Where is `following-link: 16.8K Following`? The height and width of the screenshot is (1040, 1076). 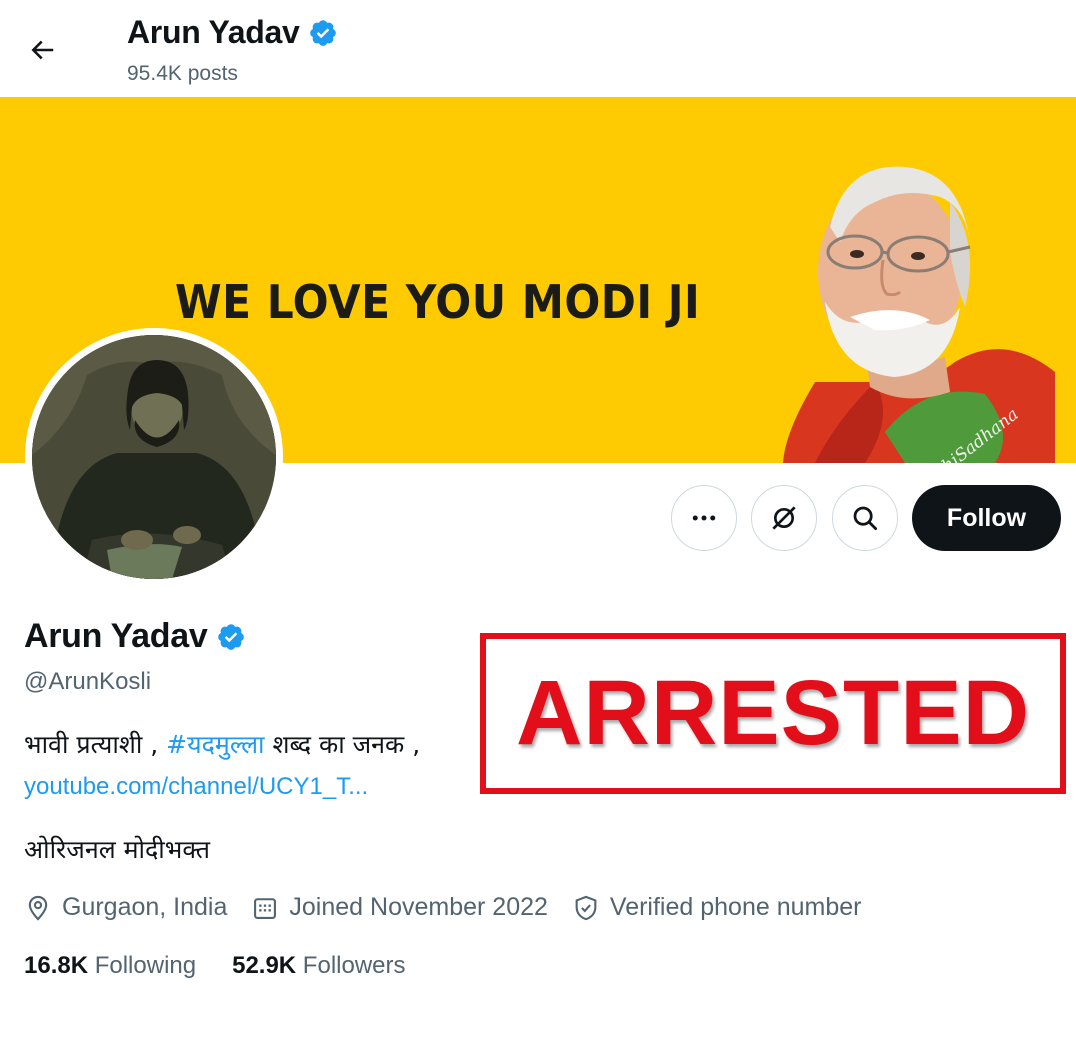
following-link: 16.8K Following is located at coordinates (110, 966).